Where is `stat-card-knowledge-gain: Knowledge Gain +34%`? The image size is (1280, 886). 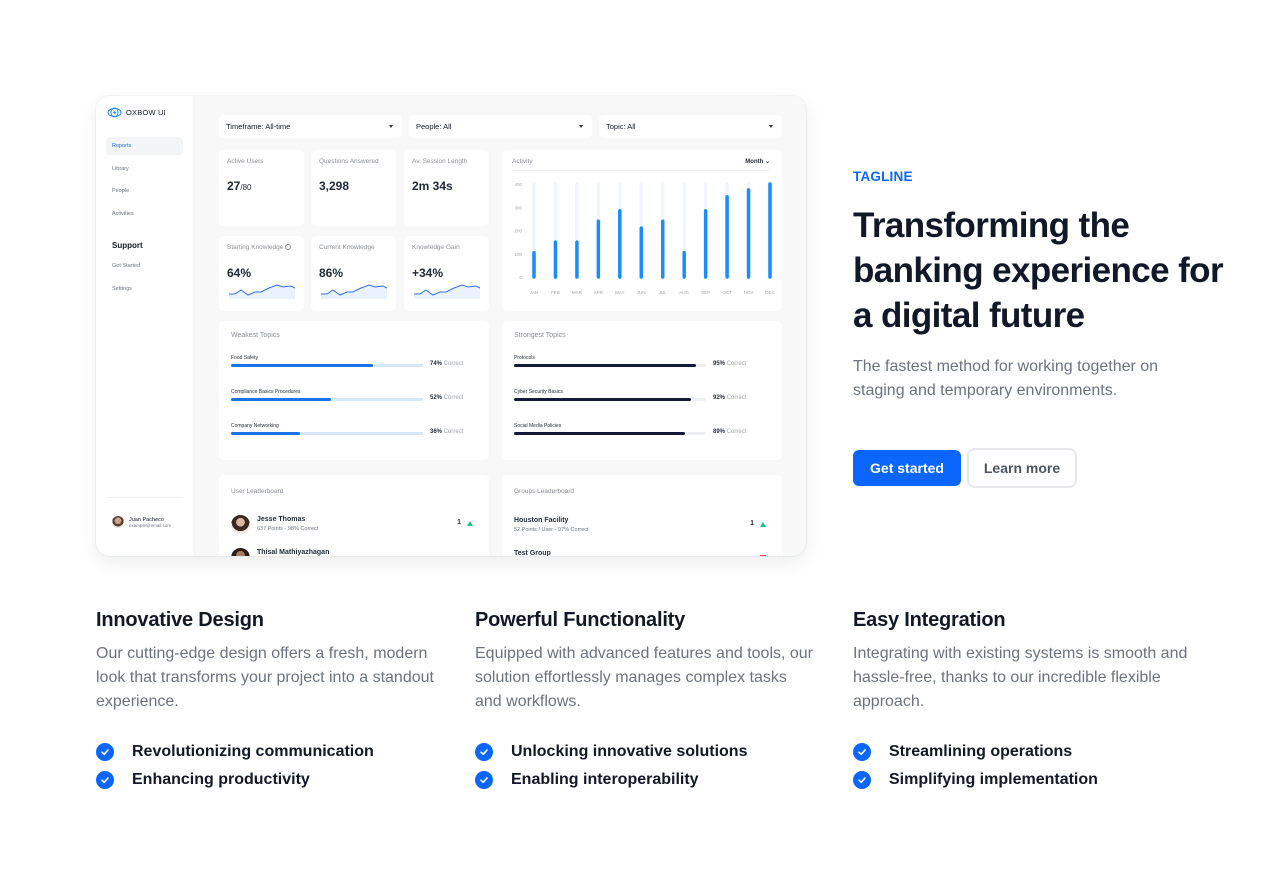
stat-card-knowledge-gain: Knowledge Gain +34% is located at coordinates (446, 273).